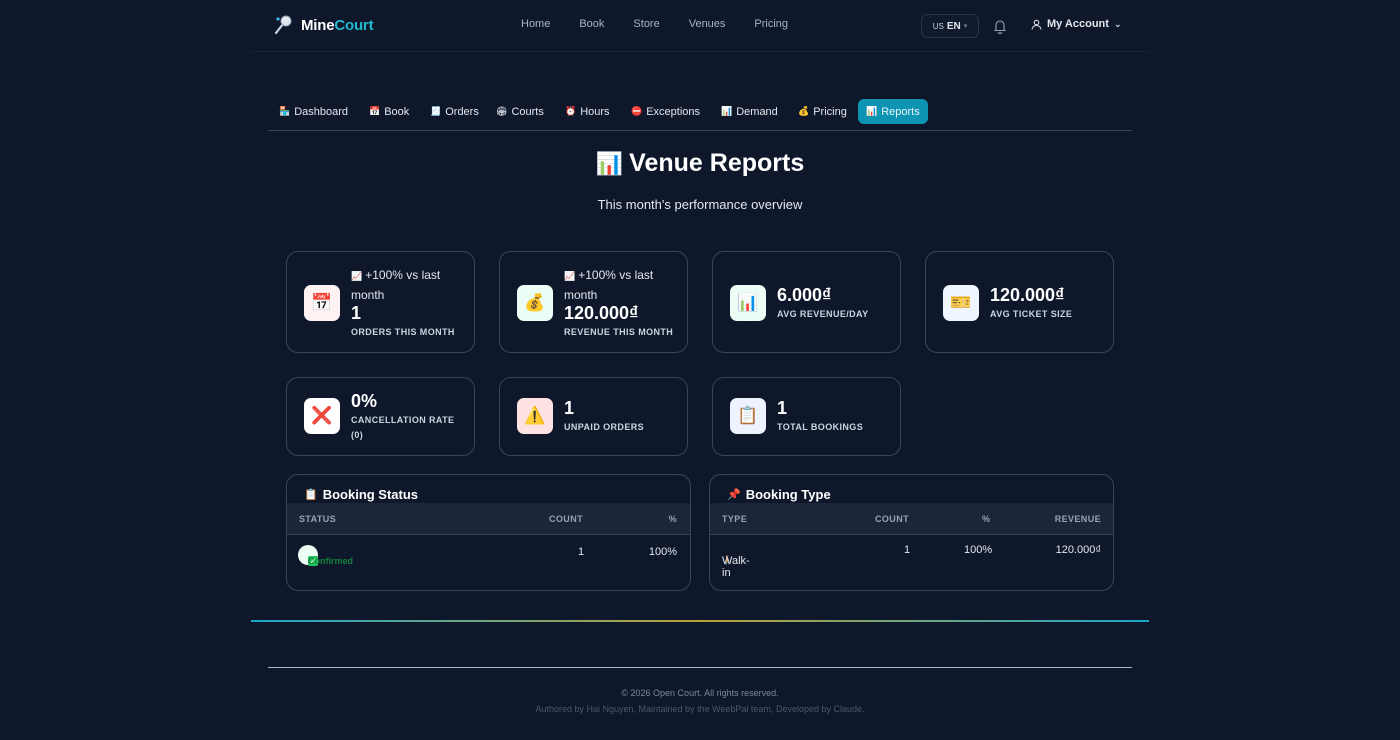 This screenshot has height=740, width=1400. Describe the element at coordinates (637, 111) in the screenshot. I see `no-entry-icon: ⛔` at that location.